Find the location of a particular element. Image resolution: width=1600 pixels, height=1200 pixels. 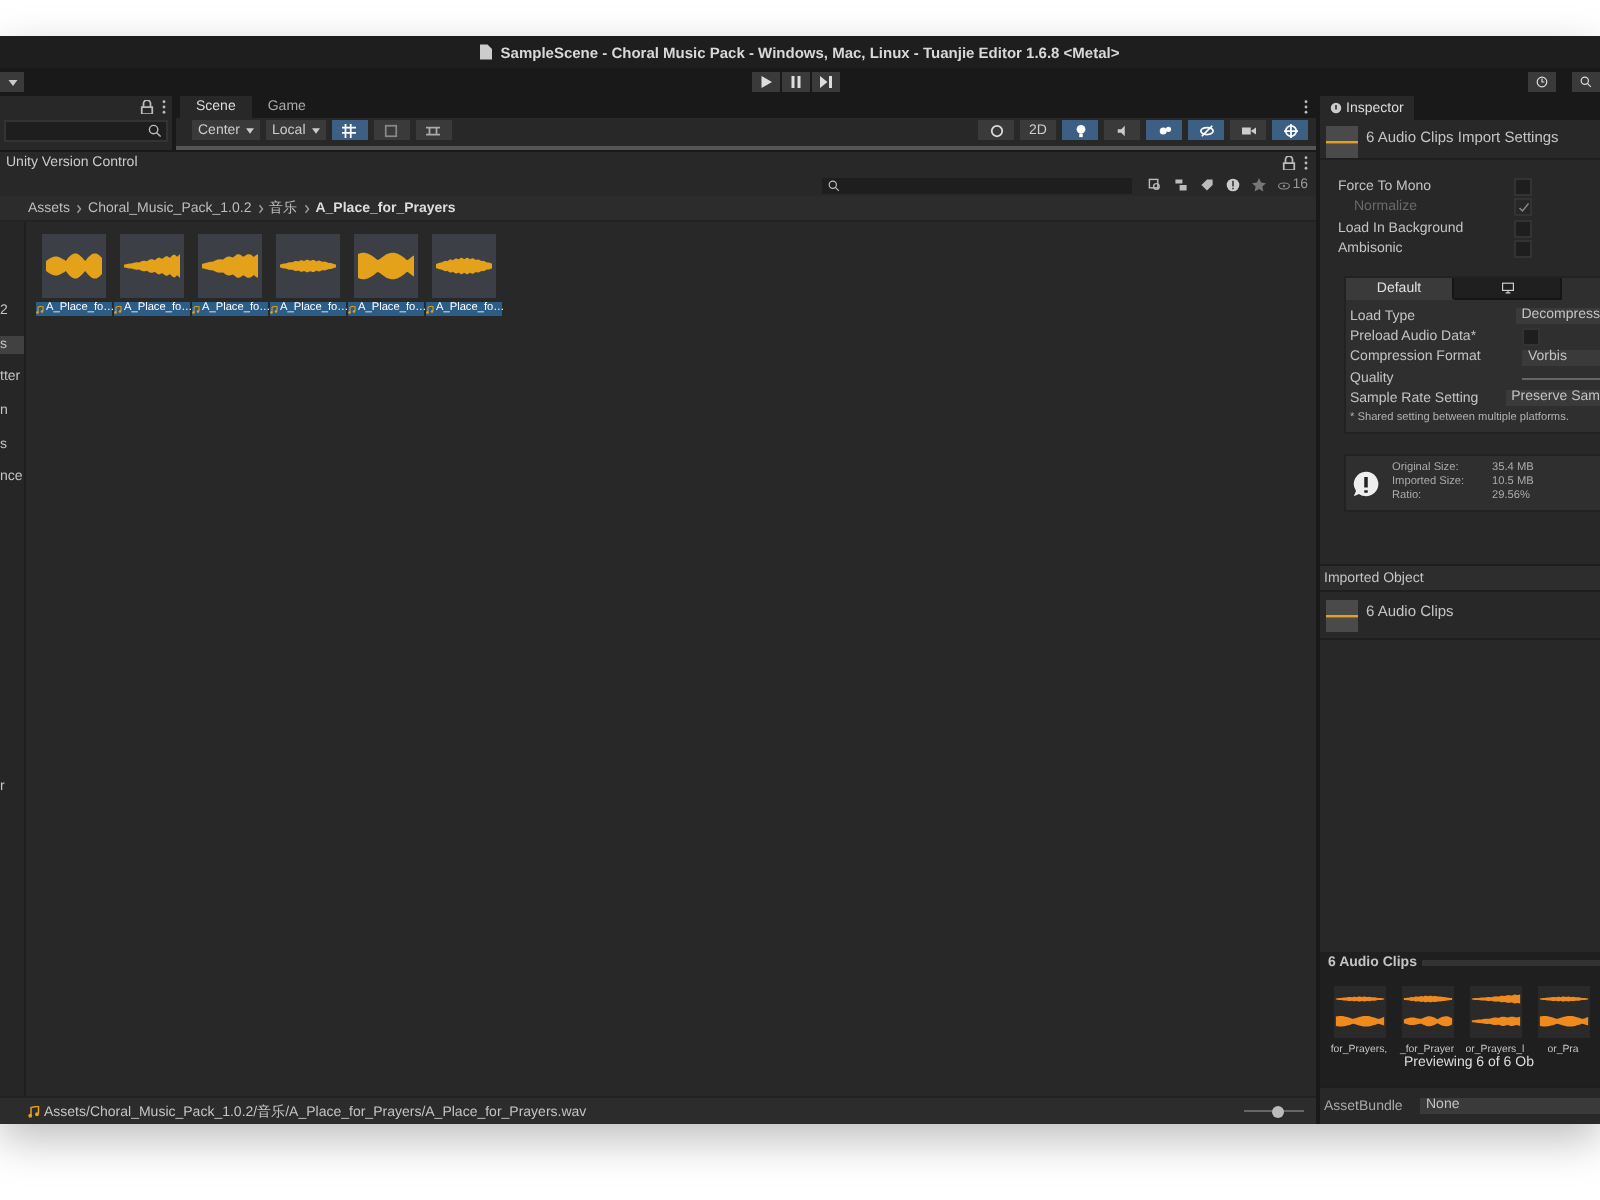

monitor-icon is located at coordinates (1507, 288).